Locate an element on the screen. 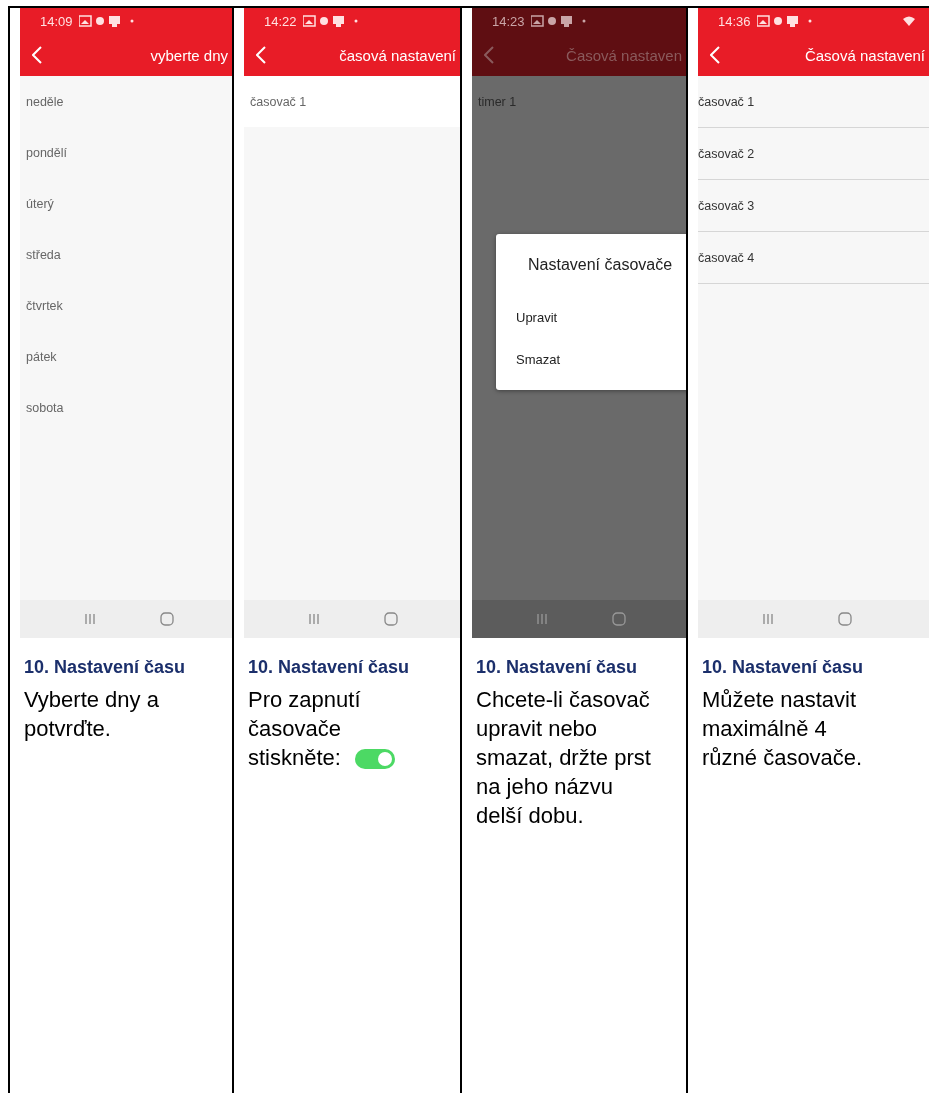 The image size is (929, 1093). back-icon is located at coordinates (489, 55).